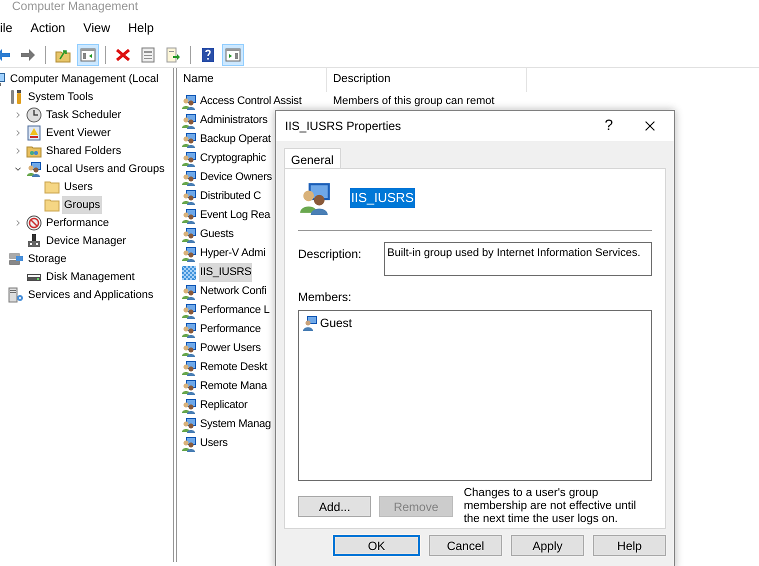 This screenshot has height=566, width=759. Describe the element at coordinates (48, 28) in the screenshot. I see `menu-item: Action` at that location.